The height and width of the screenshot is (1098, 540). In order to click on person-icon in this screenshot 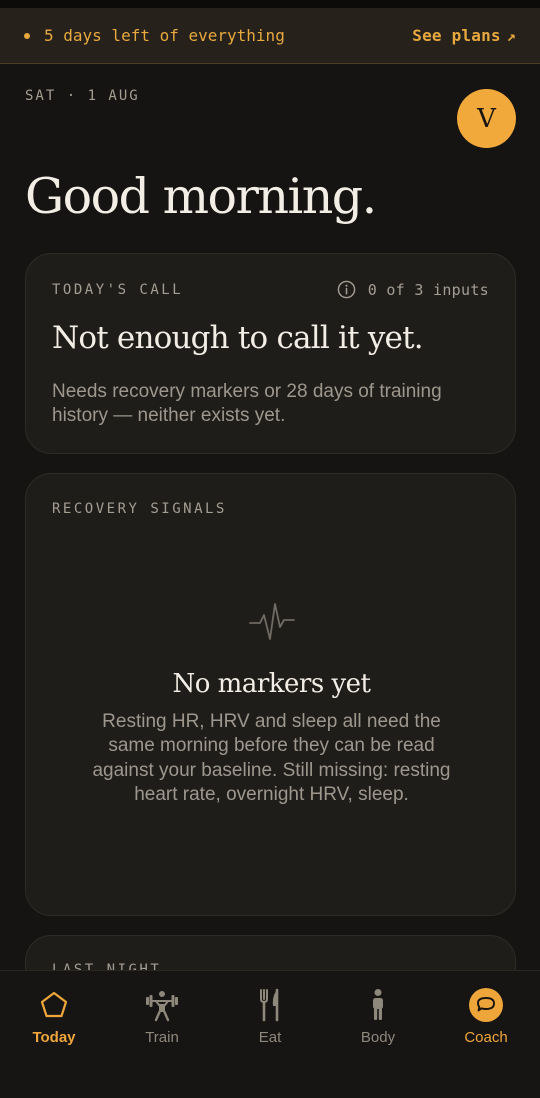, I will do `click(378, 1004)`.